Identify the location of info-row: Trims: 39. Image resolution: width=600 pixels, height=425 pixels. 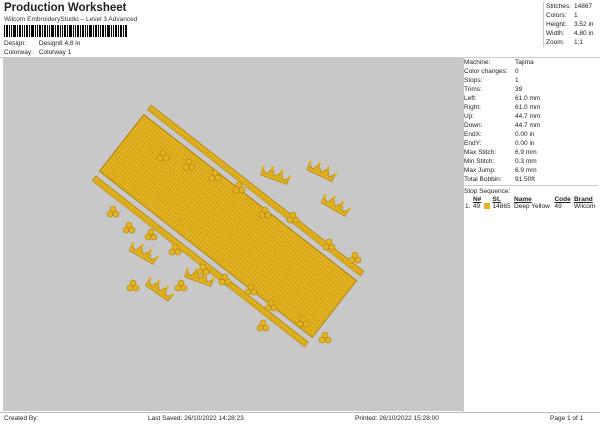
(493, 89).